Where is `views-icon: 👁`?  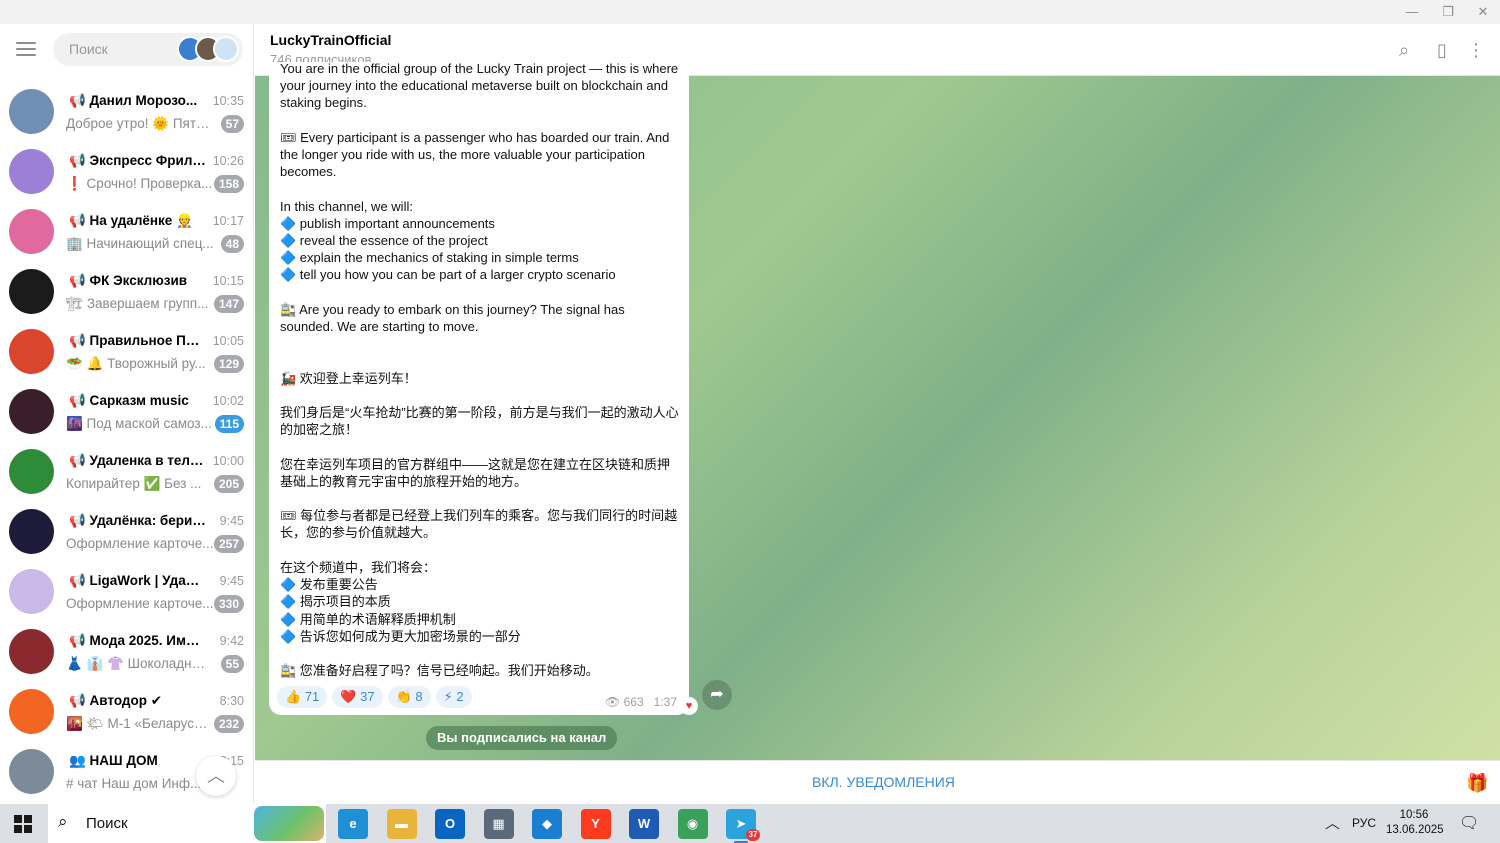 views-icon: 👁 is located at coordinates (613, 702).